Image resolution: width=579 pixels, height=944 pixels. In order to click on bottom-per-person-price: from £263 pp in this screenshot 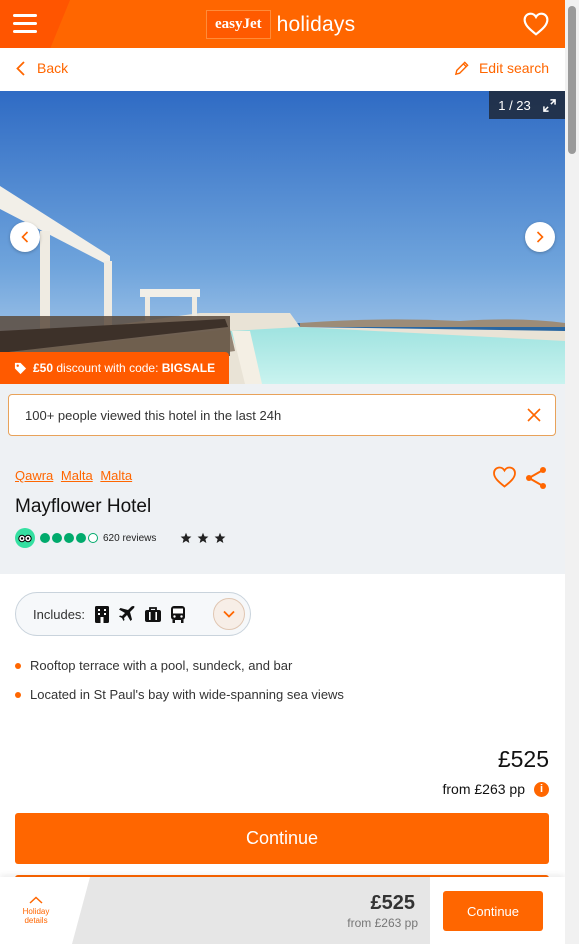, I will do `click(382, 923)`.